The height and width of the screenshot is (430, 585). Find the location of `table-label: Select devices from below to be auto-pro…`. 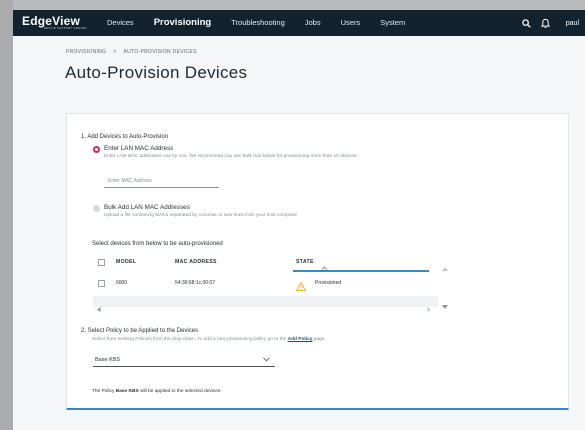

table-label: Select devices from below to be auto-pro… is located at coordinates (157, 244).